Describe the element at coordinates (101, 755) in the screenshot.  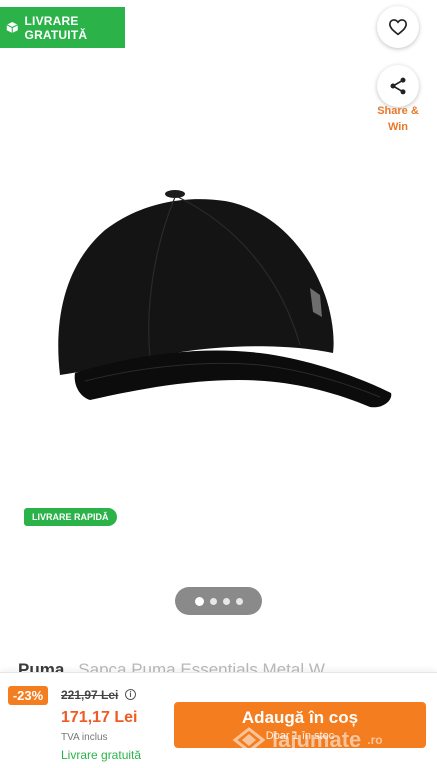
I see `free-delivery-note: Livrare gratuită` at that location.